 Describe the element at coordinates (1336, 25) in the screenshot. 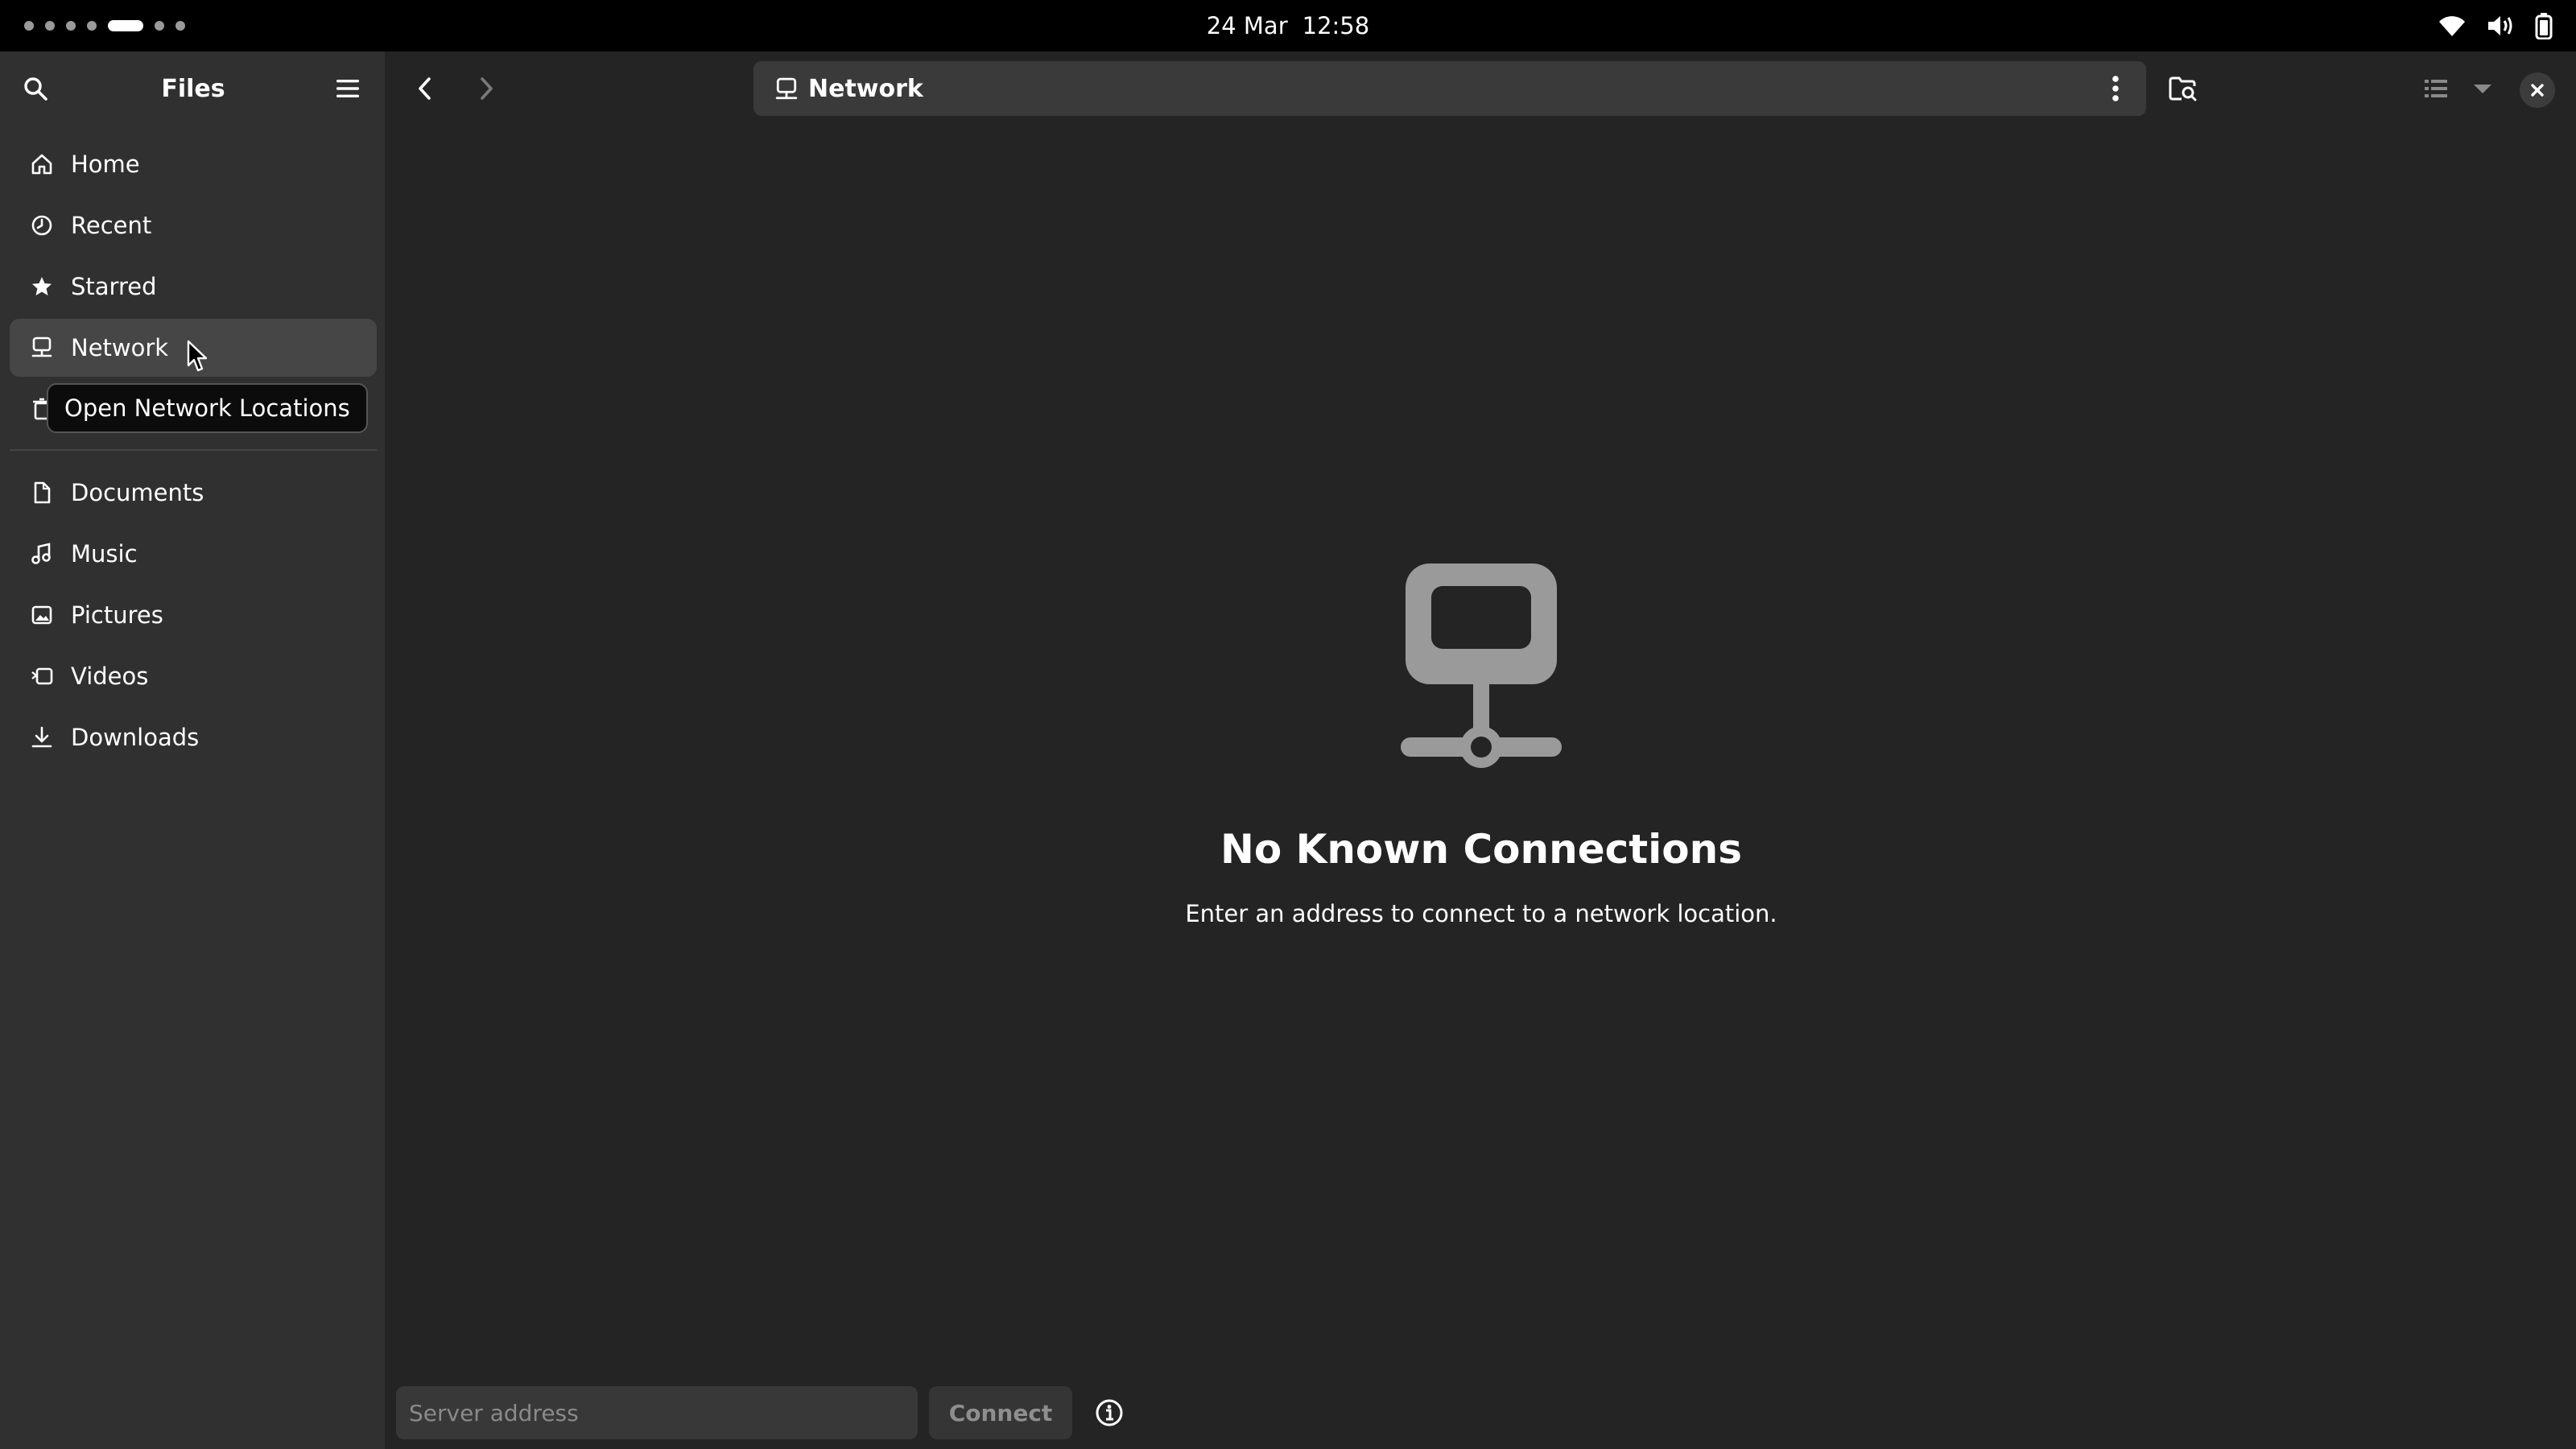

I see `clock-time: 12:58` at that location.